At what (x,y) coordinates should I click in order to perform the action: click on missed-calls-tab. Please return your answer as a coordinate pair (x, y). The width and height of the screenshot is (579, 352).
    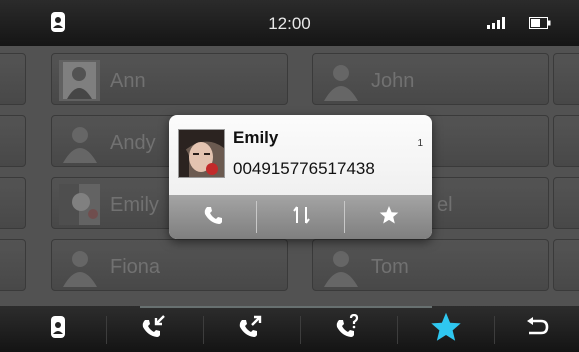
    Looking at the image, I should click on (349, 329).